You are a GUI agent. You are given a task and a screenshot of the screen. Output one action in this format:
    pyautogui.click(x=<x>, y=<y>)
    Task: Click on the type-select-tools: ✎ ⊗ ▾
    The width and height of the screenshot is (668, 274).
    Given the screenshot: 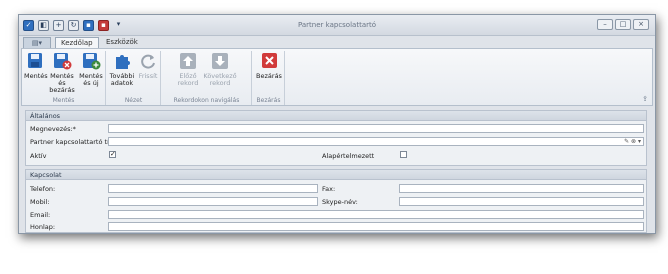 What is the action you would take?
    pyautogui.click(x=632, y=142)
    